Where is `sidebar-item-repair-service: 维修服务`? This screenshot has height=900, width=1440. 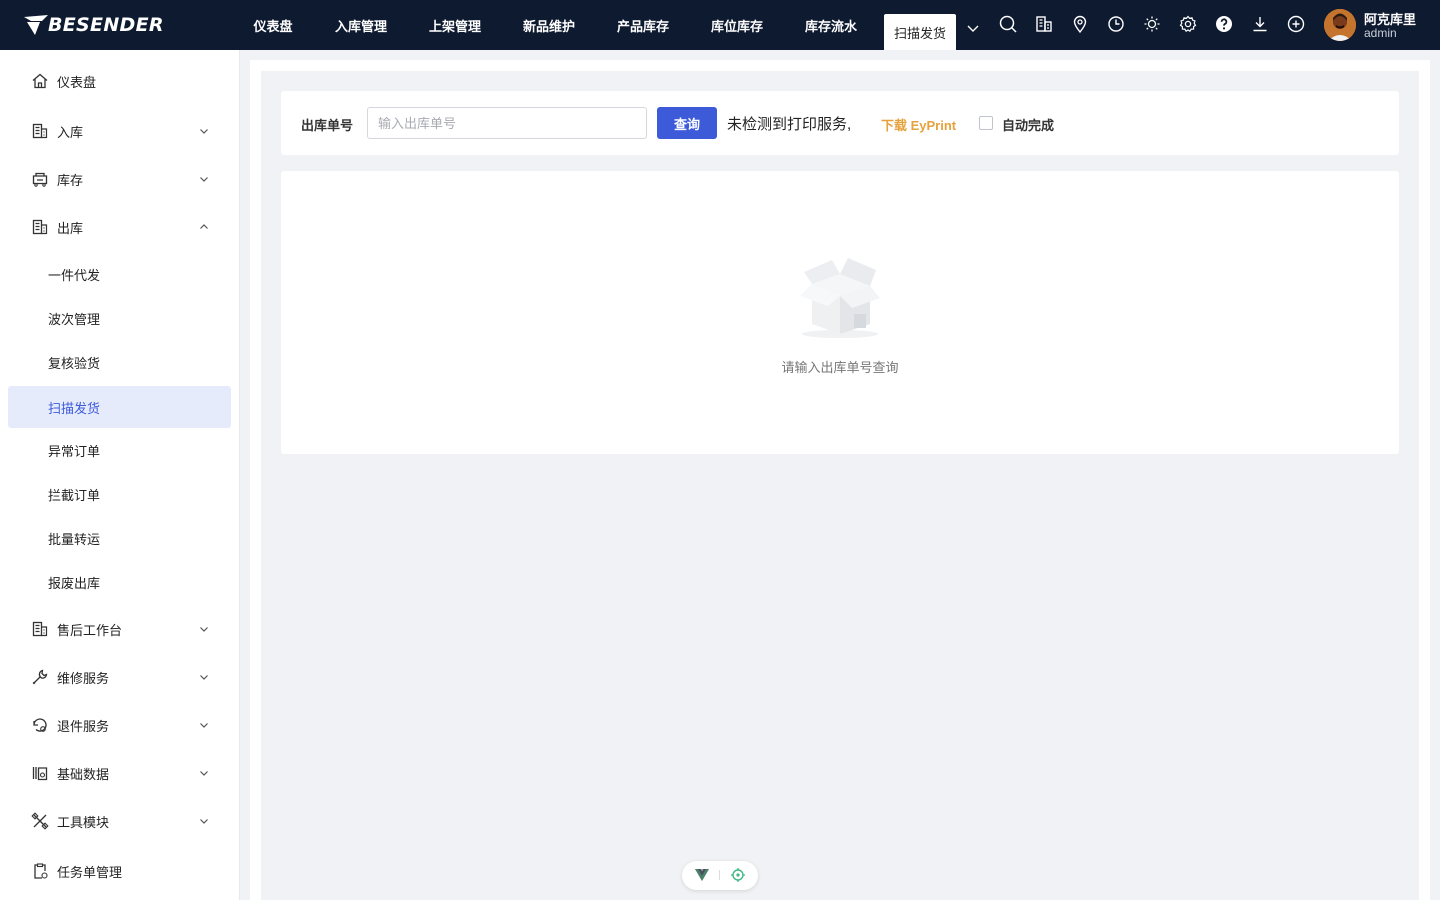 sidebar-item-repair-service: 维修服务 is located at coordinates (120, 677).